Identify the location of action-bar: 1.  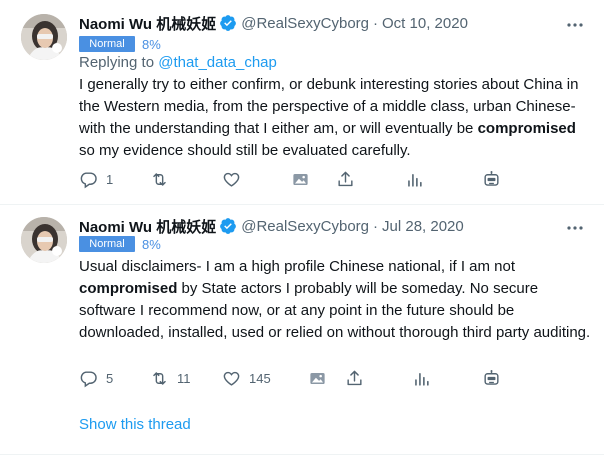
(302, 179).